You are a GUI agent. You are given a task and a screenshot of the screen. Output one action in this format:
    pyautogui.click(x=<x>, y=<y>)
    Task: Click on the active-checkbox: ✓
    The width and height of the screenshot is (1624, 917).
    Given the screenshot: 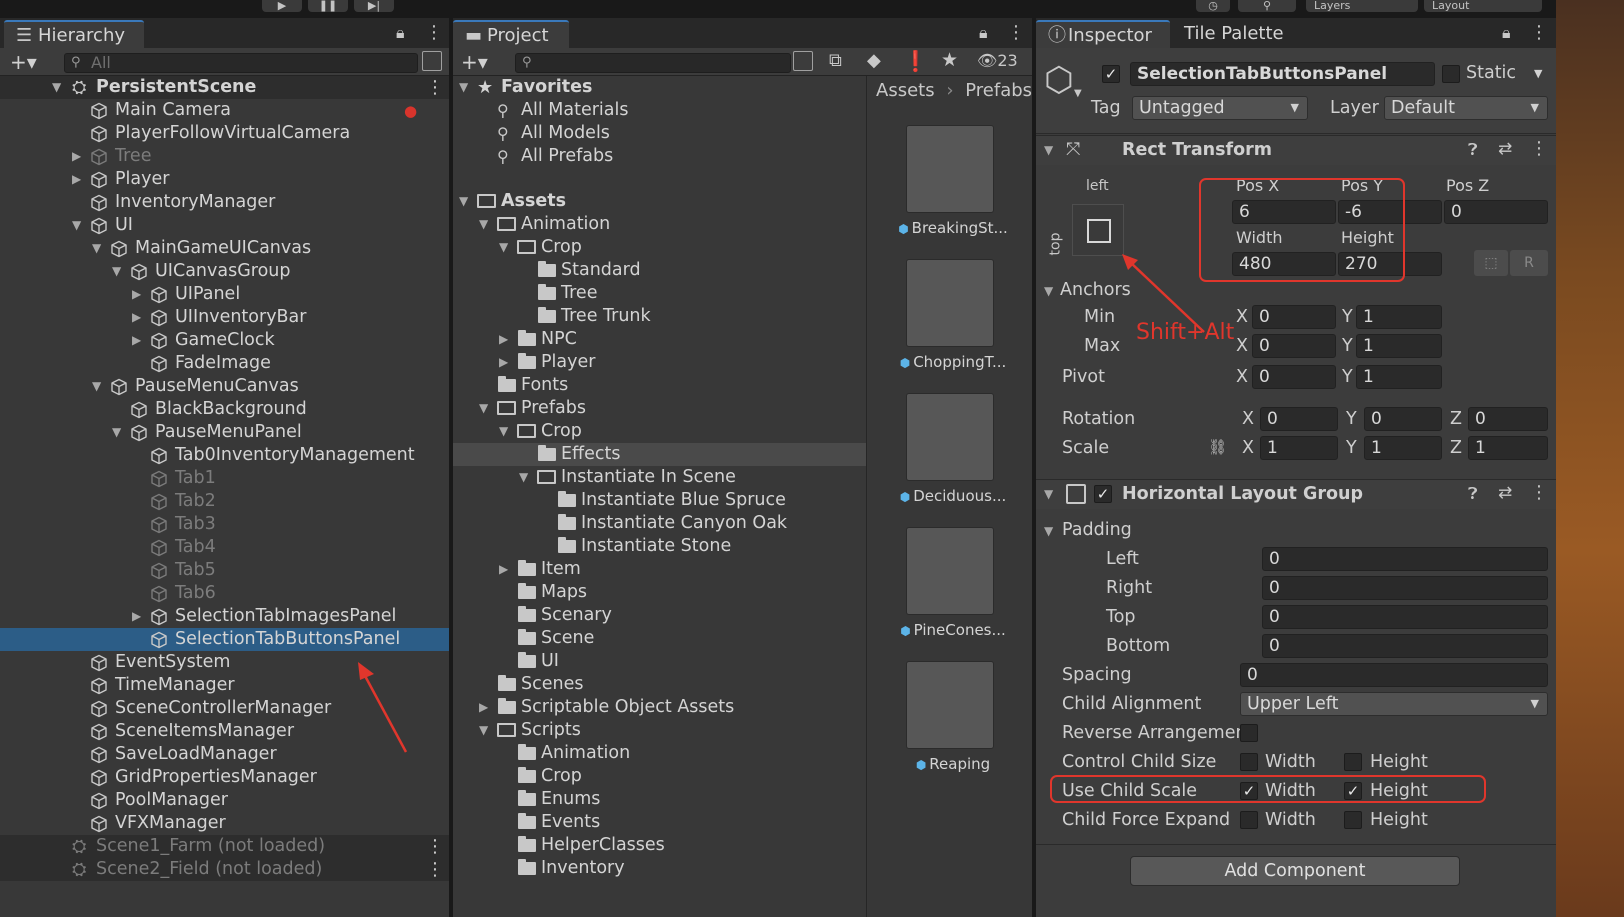 What is the action you would take?
    pyautogui.click(x=1111, y=74)
    